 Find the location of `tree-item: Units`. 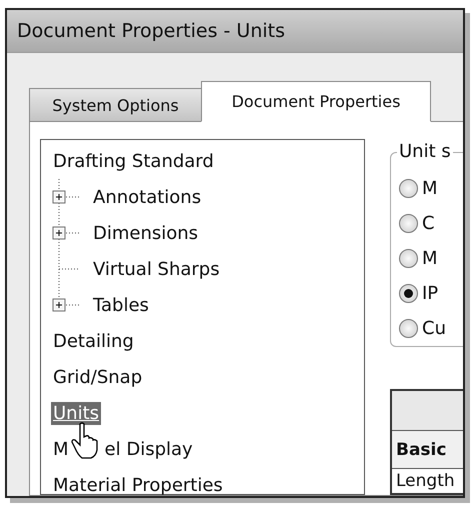

tree-item: Units is located at coordinates (76, 413).